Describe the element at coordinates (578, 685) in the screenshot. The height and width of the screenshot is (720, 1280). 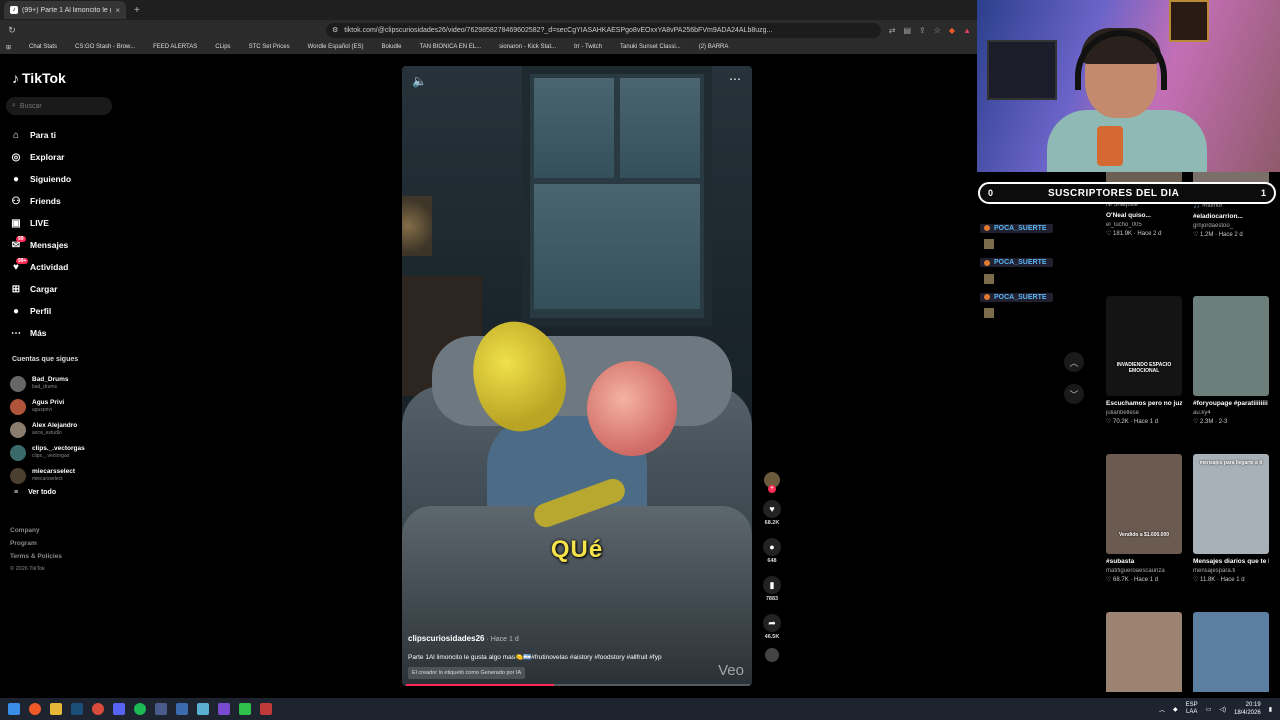
I see `video-progress-bar` at that location.